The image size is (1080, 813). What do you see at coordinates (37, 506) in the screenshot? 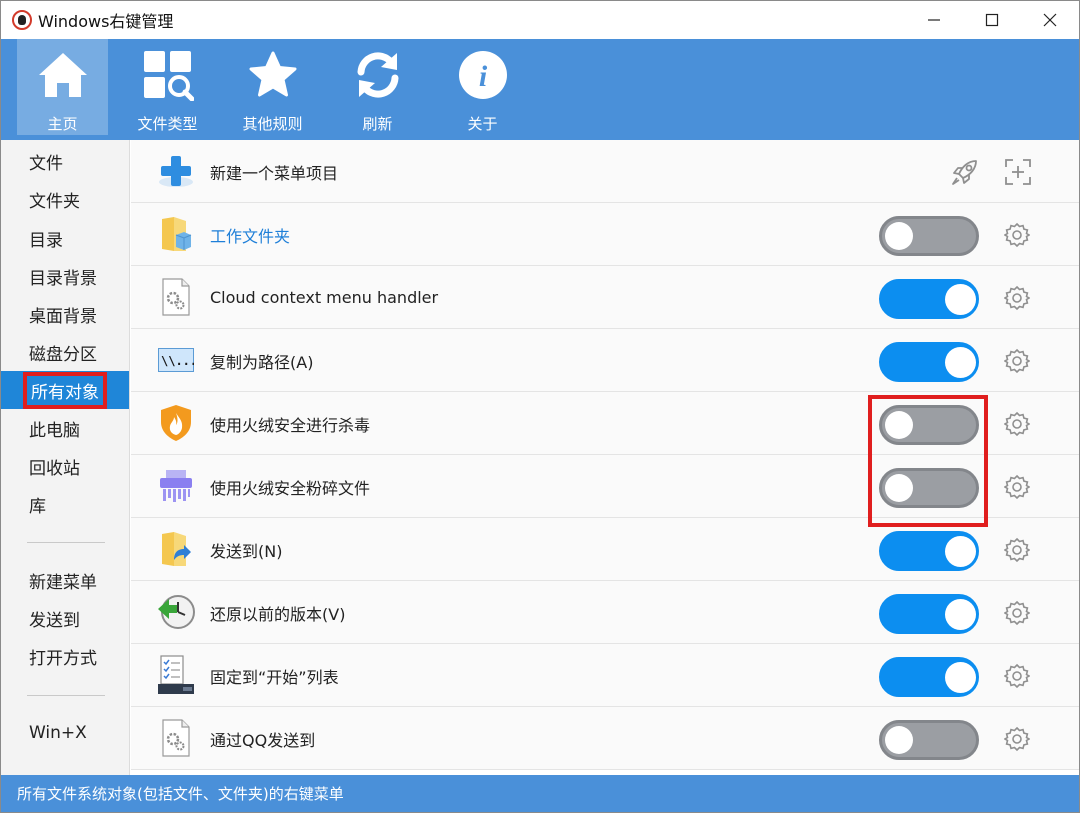
I see `sidebar-item-label: 库` at bounding box center [37, 506].